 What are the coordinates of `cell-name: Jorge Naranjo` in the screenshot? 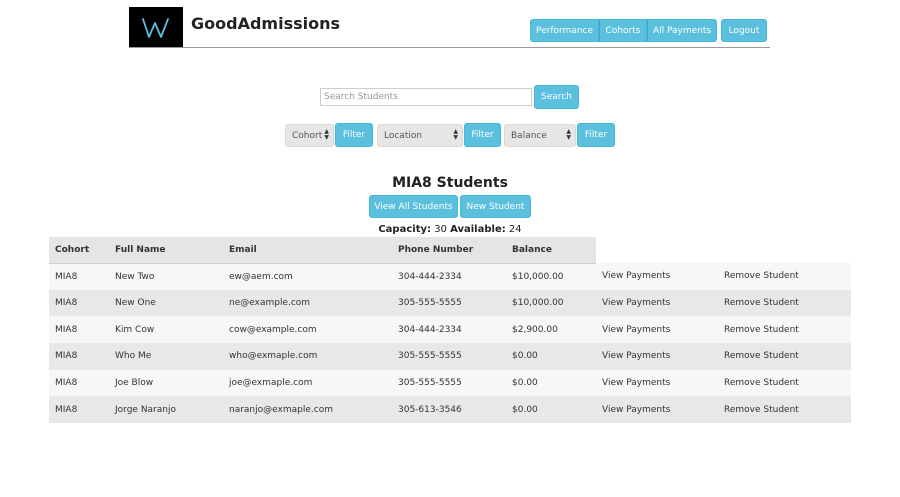 It's located at (166, 410).